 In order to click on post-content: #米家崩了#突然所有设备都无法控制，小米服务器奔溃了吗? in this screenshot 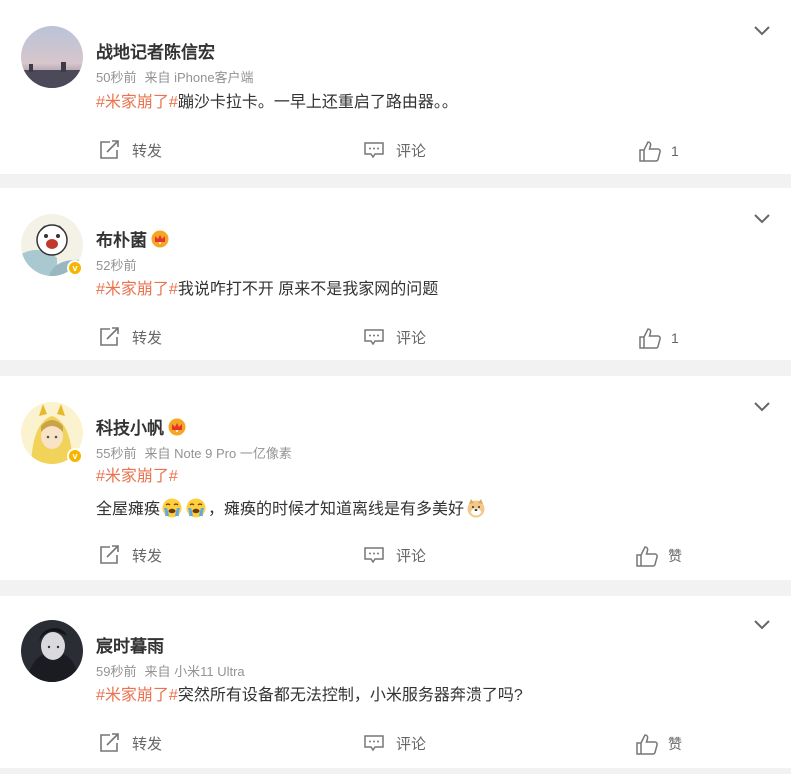, I will do `click(309, 696)`.